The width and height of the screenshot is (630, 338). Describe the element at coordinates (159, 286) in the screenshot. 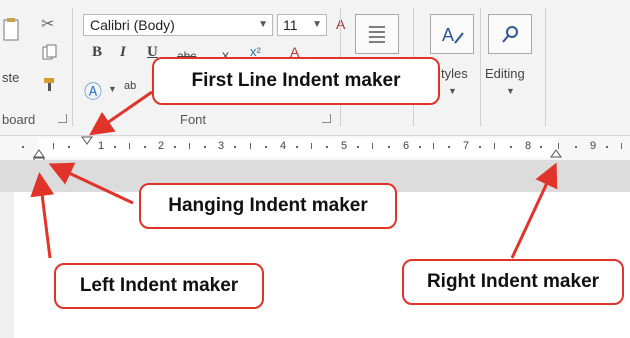

I see `left-indent-callout: Left Indent maker` at that location.